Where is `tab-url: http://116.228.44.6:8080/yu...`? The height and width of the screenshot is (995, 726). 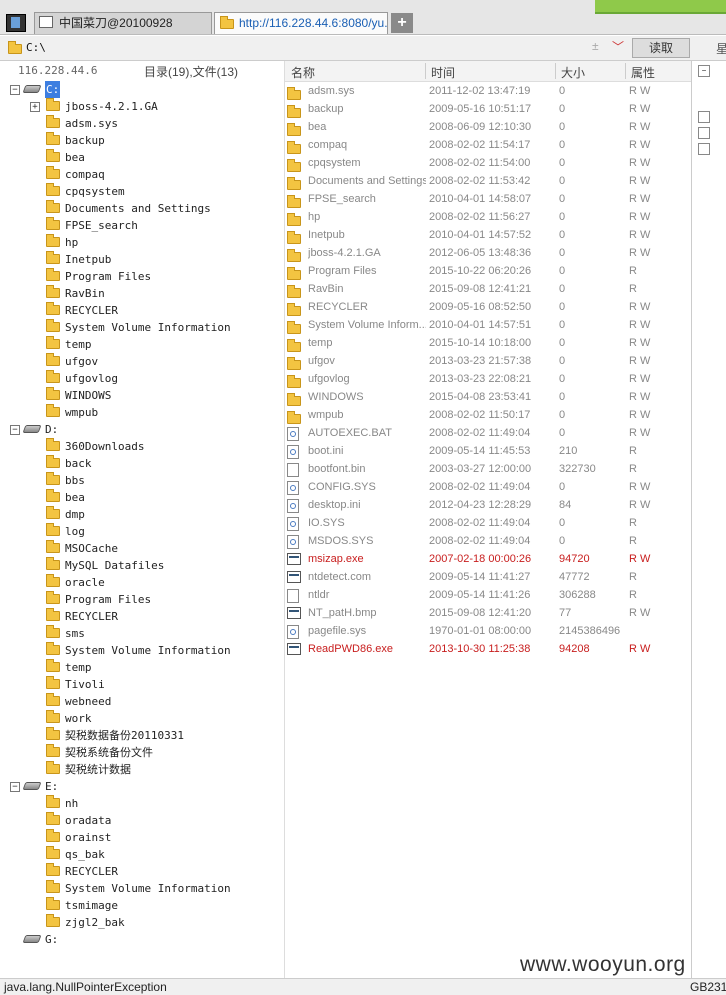 tab-url: http://116.228.44.6:8080/yu... is located at coordinates (301, 23).